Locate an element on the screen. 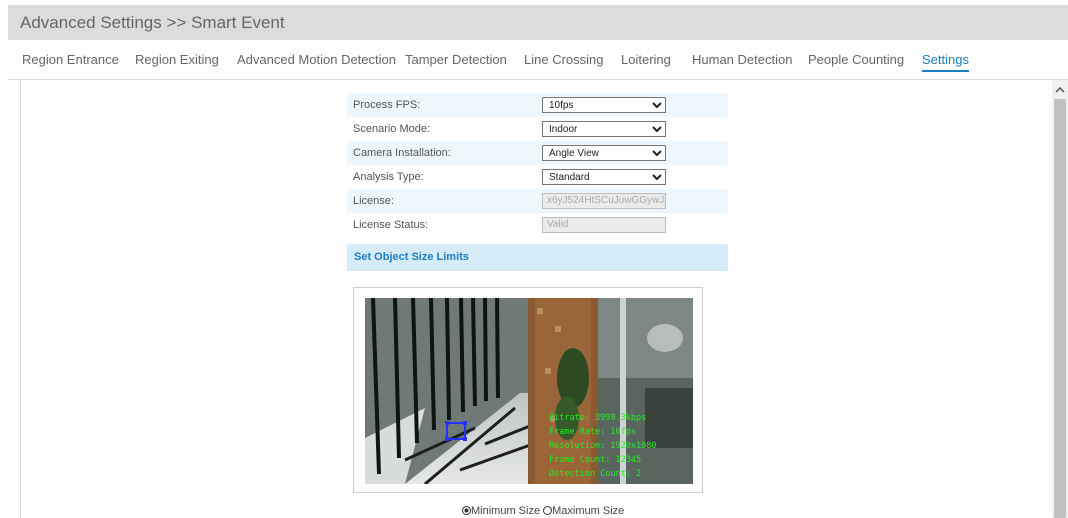  camera-installation-select: Angle View is located at coordinates (604, 153).